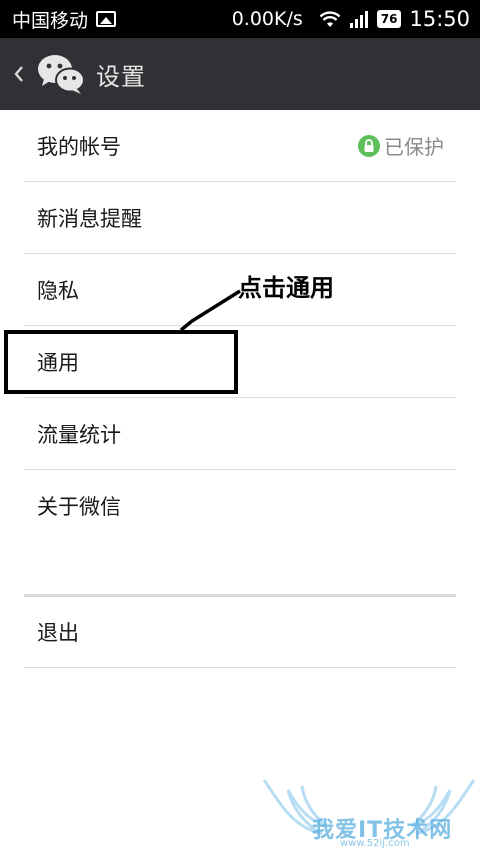 The height and width of the screenshot is (854, 480). What do you see at coordinates (79, 146) in the screenshot?
I see `settings-item-label: 我的帐号` at bounding box center [79, 146].